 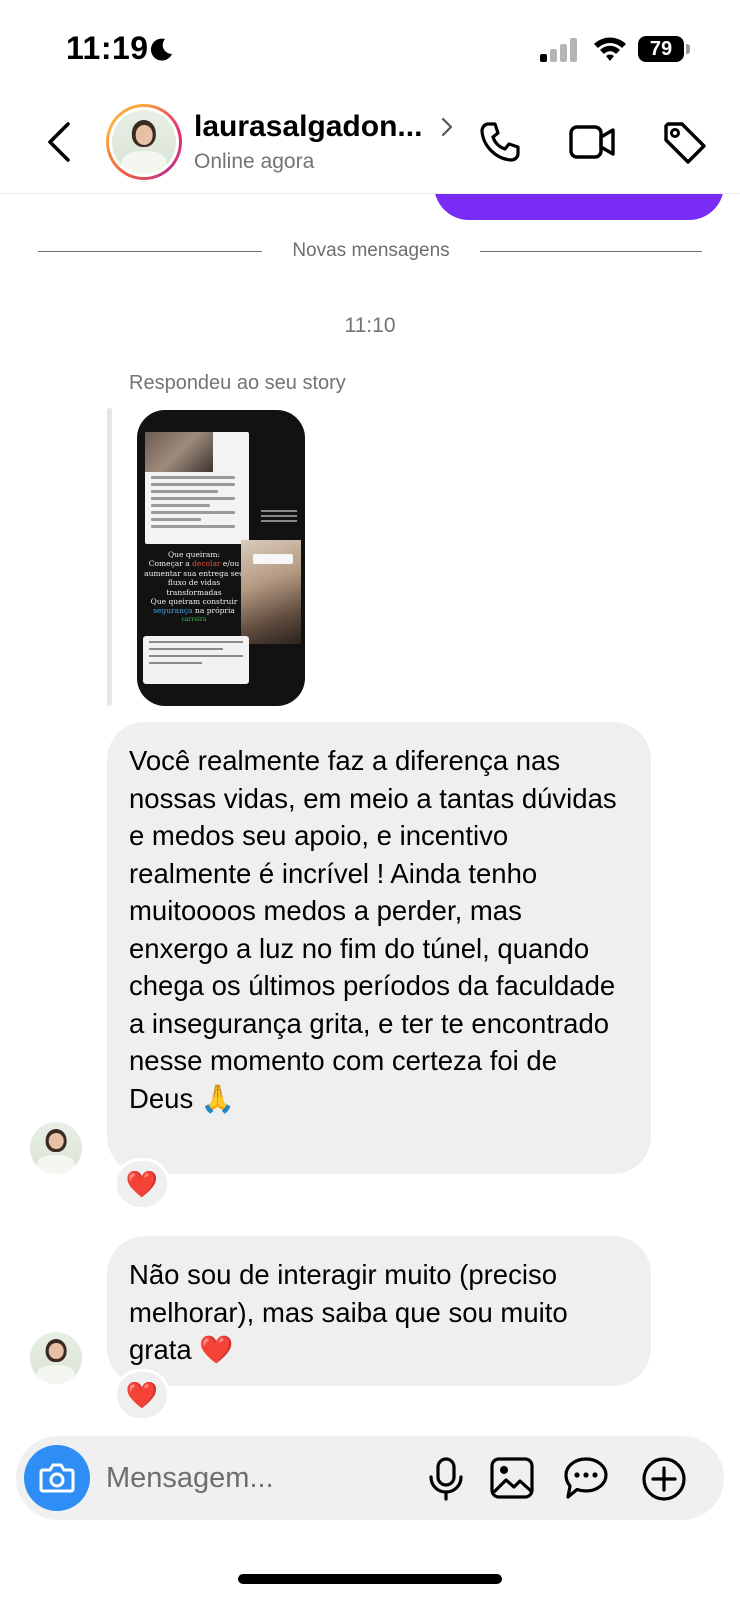 I want to click on sticker-icon, so click(x=586, y=1478).